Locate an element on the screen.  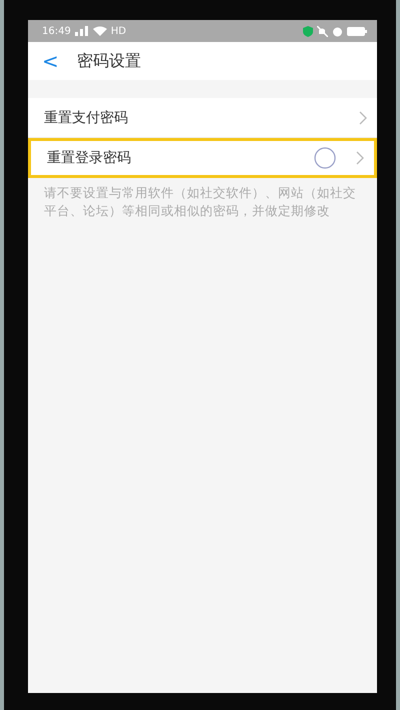
menu-item: 重置登录密码 is located at coordinates (202, 158).